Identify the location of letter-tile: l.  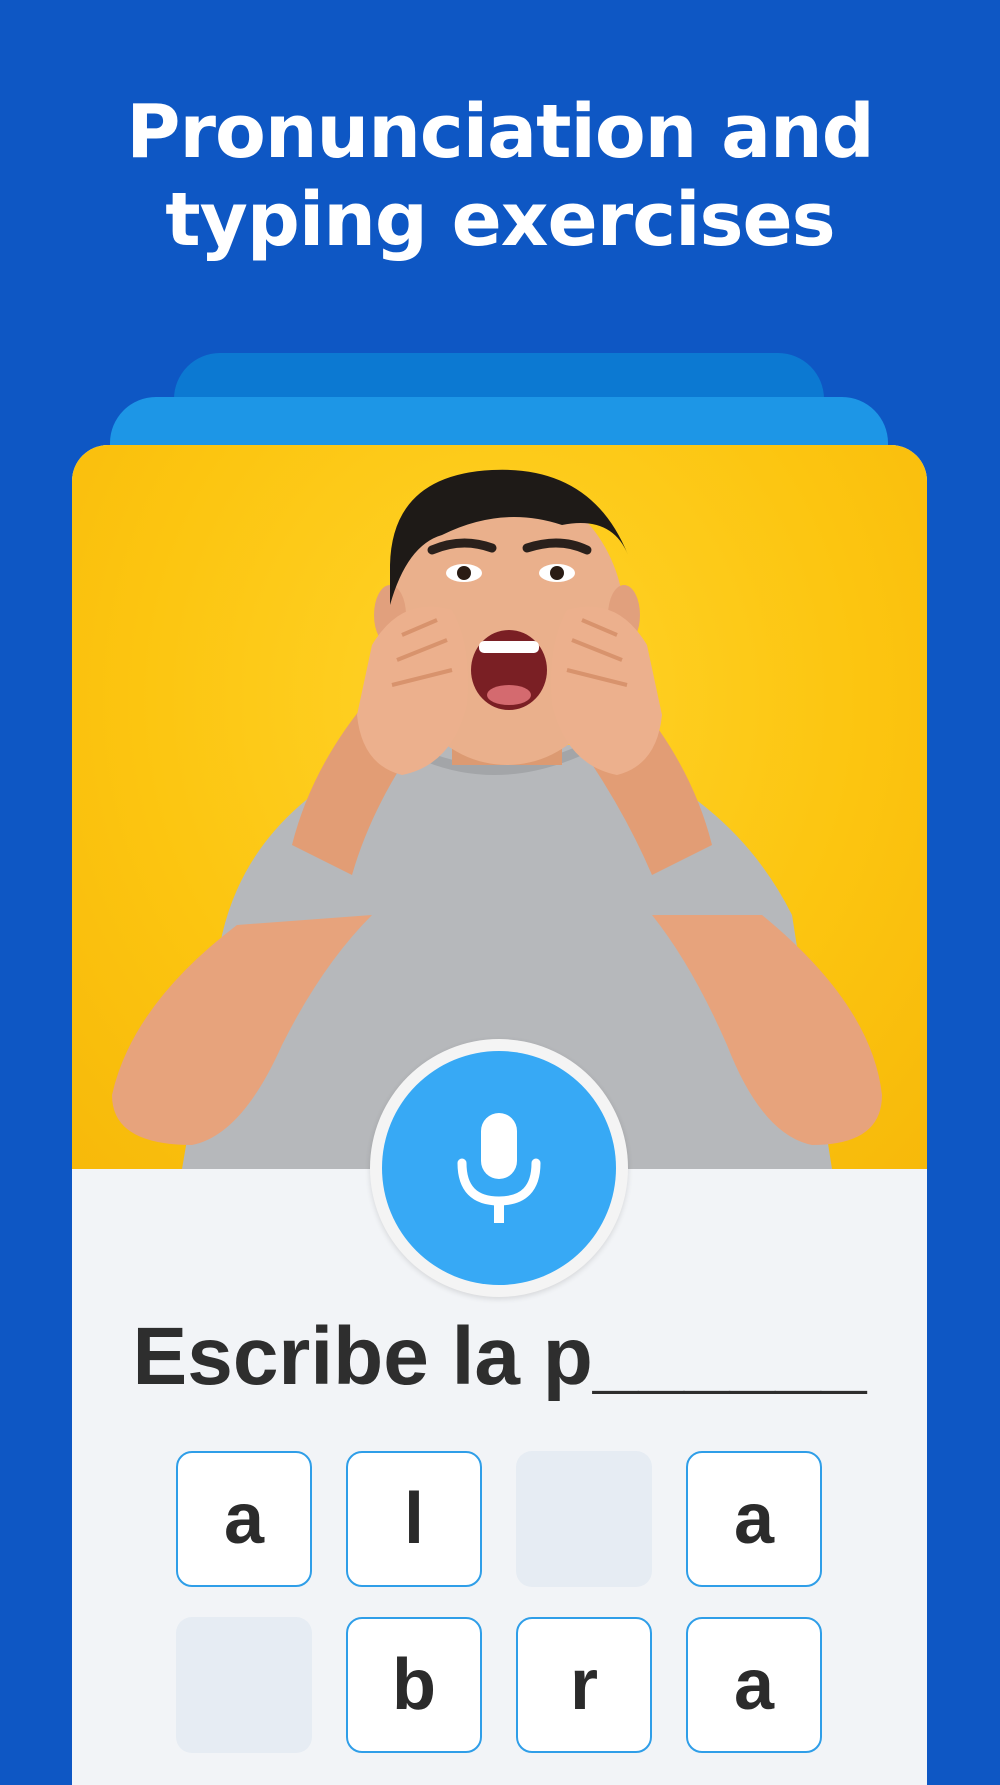
(414, 1519).